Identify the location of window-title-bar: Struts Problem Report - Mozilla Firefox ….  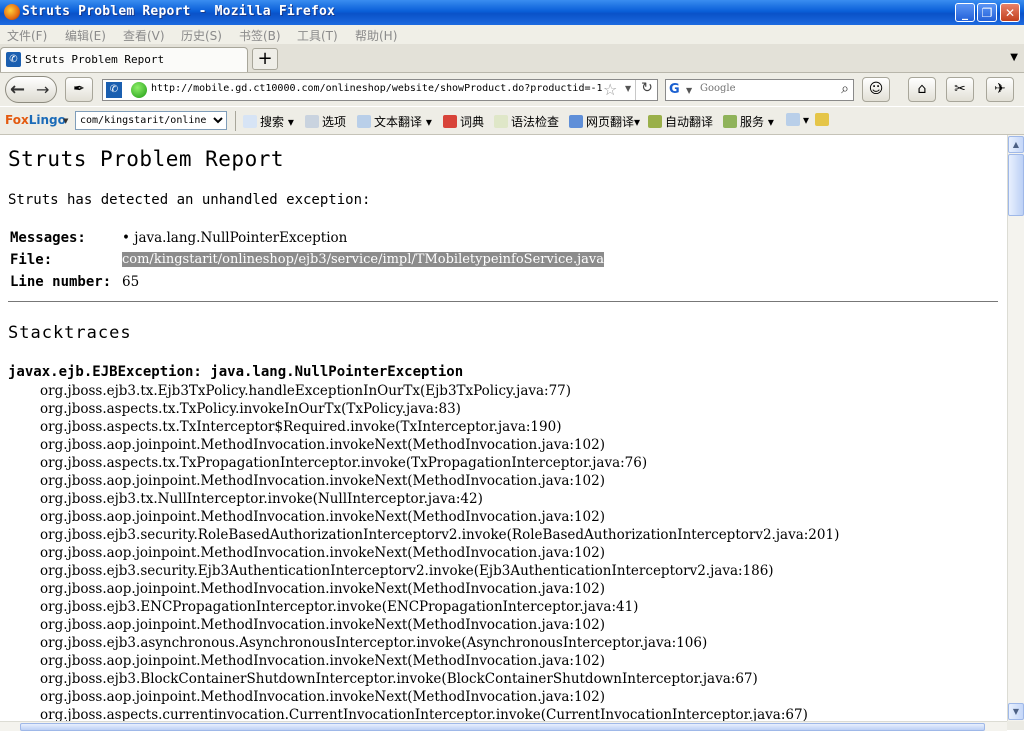
(512, 12).